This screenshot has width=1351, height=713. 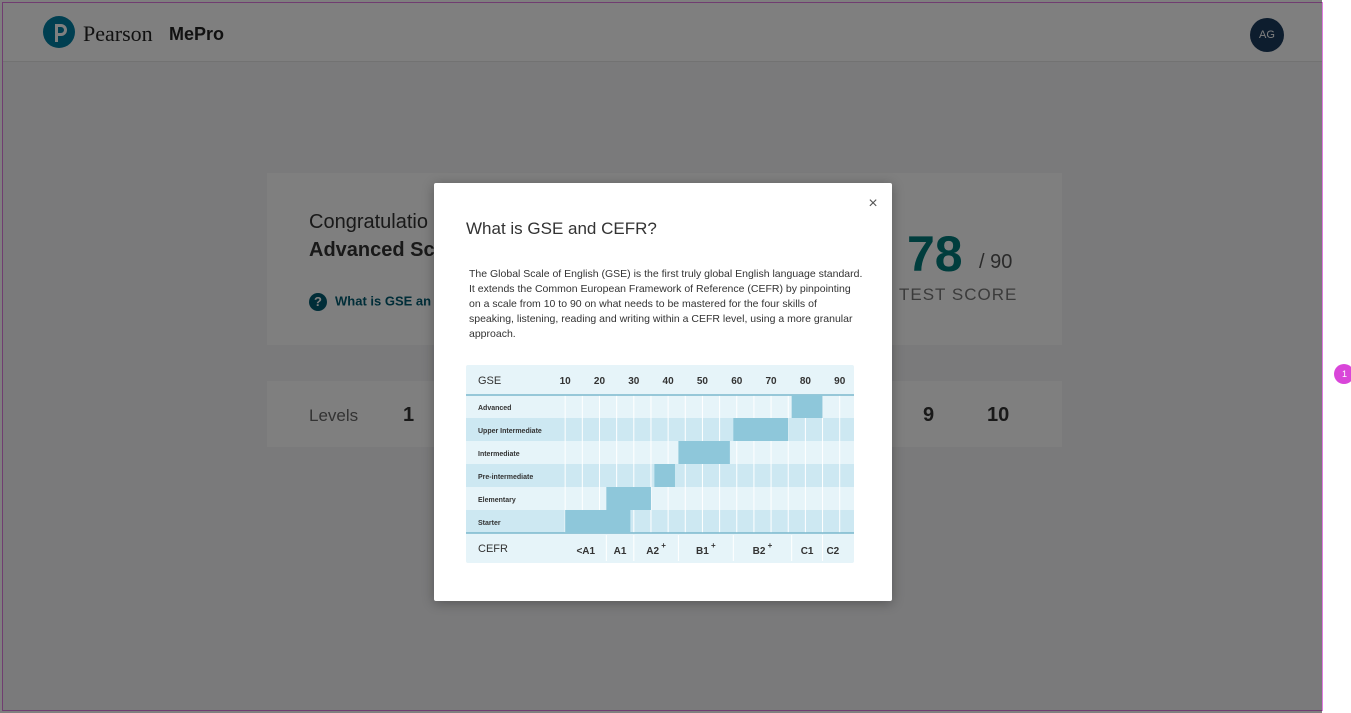 I want to click on gse-tick-label: 30, so click(x=634, y=381).